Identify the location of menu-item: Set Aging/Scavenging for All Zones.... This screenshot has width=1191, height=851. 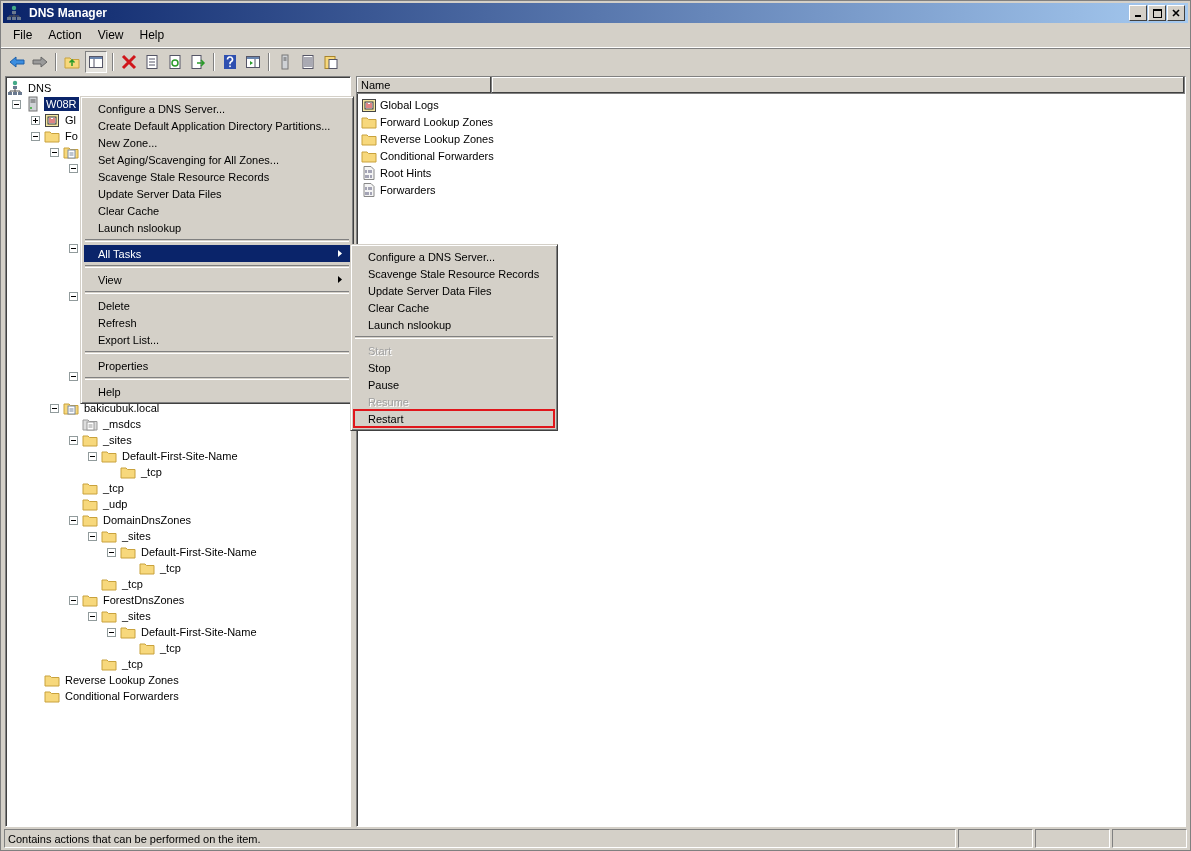
(217, 159).